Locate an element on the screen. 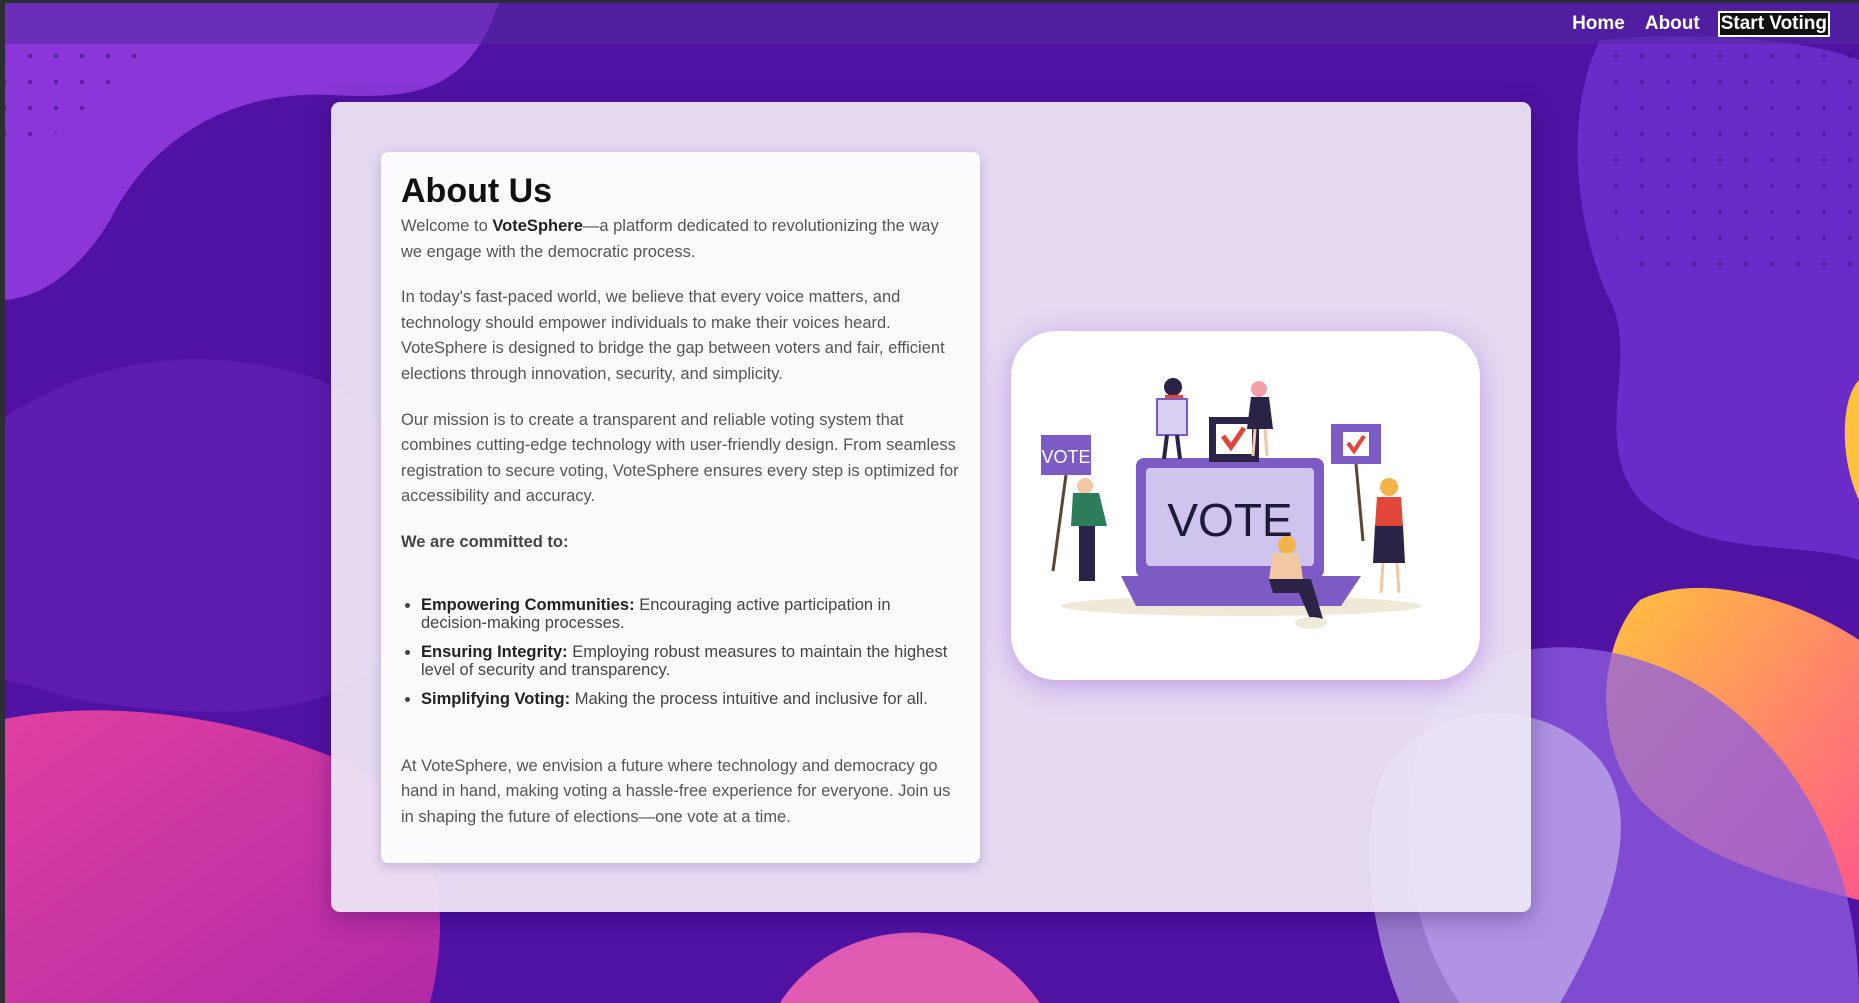  nav-links: Home About Start Voting is located at coordinates (1715, 23).